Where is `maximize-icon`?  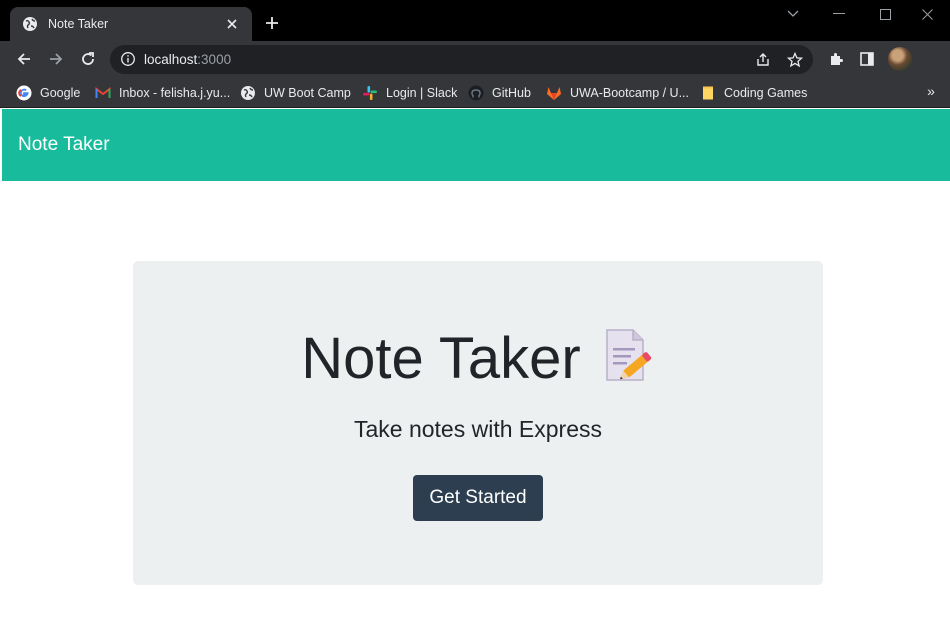
maximize-icon is located at coordinates (885, 14).